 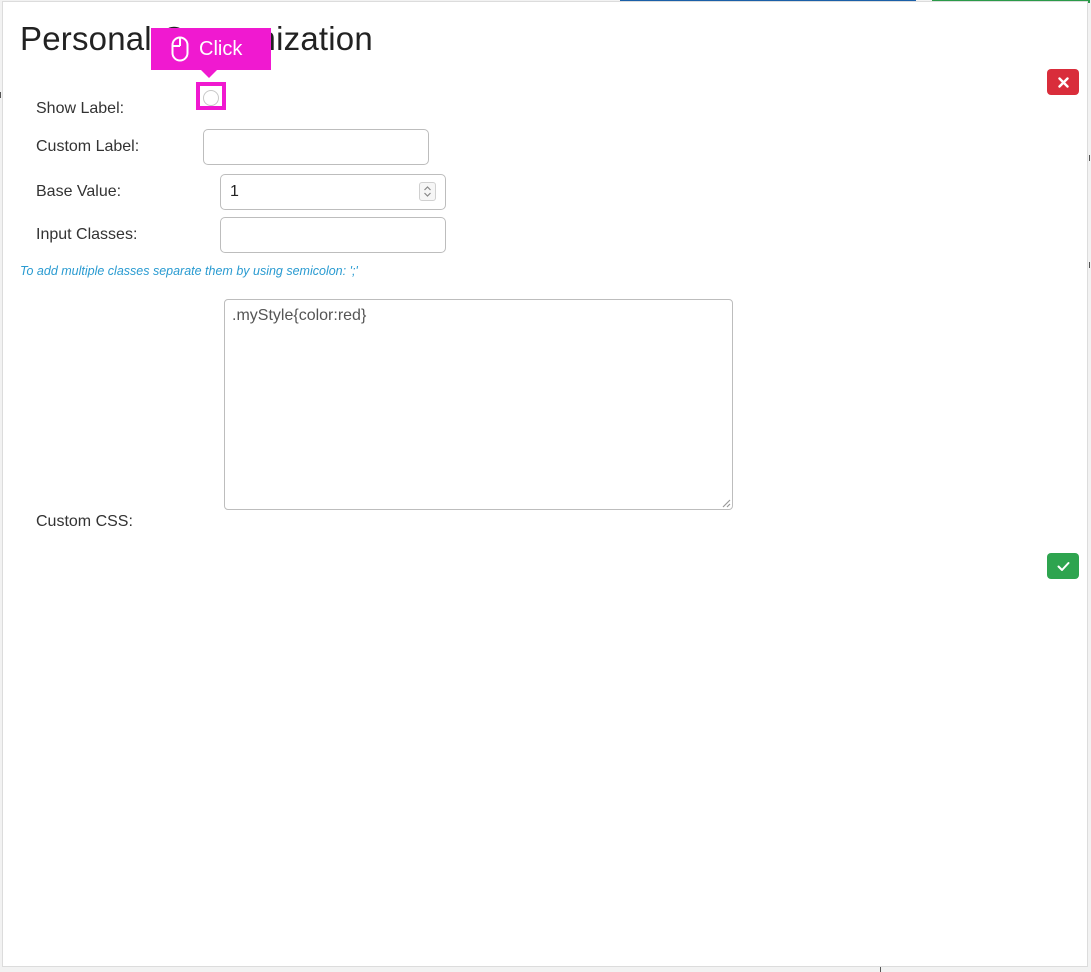 I want to click on custom-label-input, so click(x=316, y=147).